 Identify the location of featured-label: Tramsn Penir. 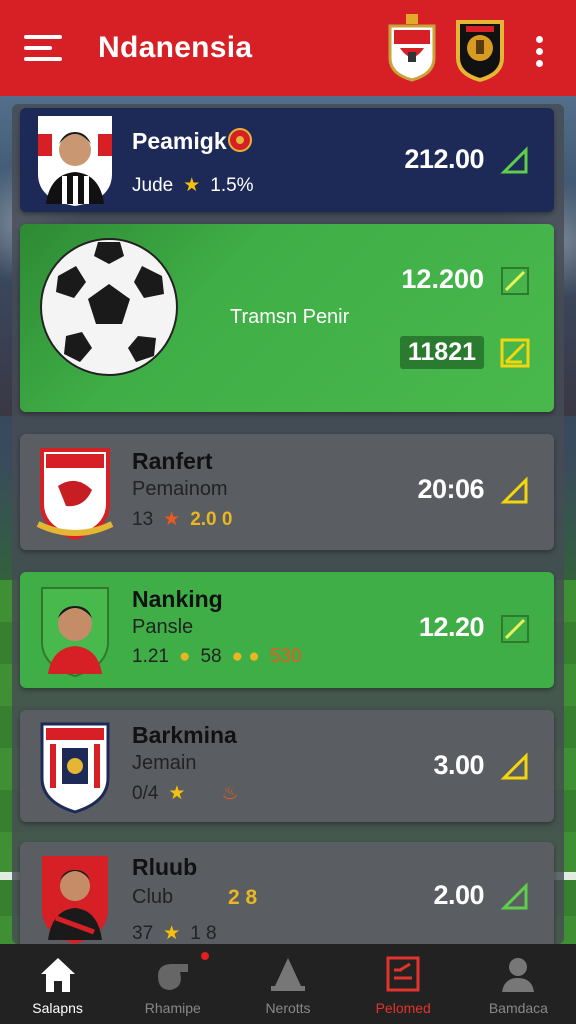
(290, 317).